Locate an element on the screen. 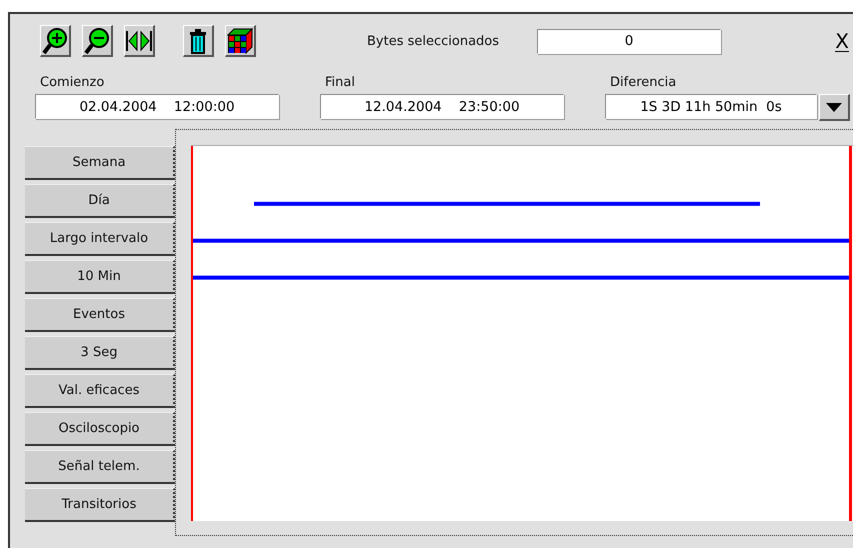 This screenshot has height=548, width=853. dropdown-button is located at coordinates (834, 107).